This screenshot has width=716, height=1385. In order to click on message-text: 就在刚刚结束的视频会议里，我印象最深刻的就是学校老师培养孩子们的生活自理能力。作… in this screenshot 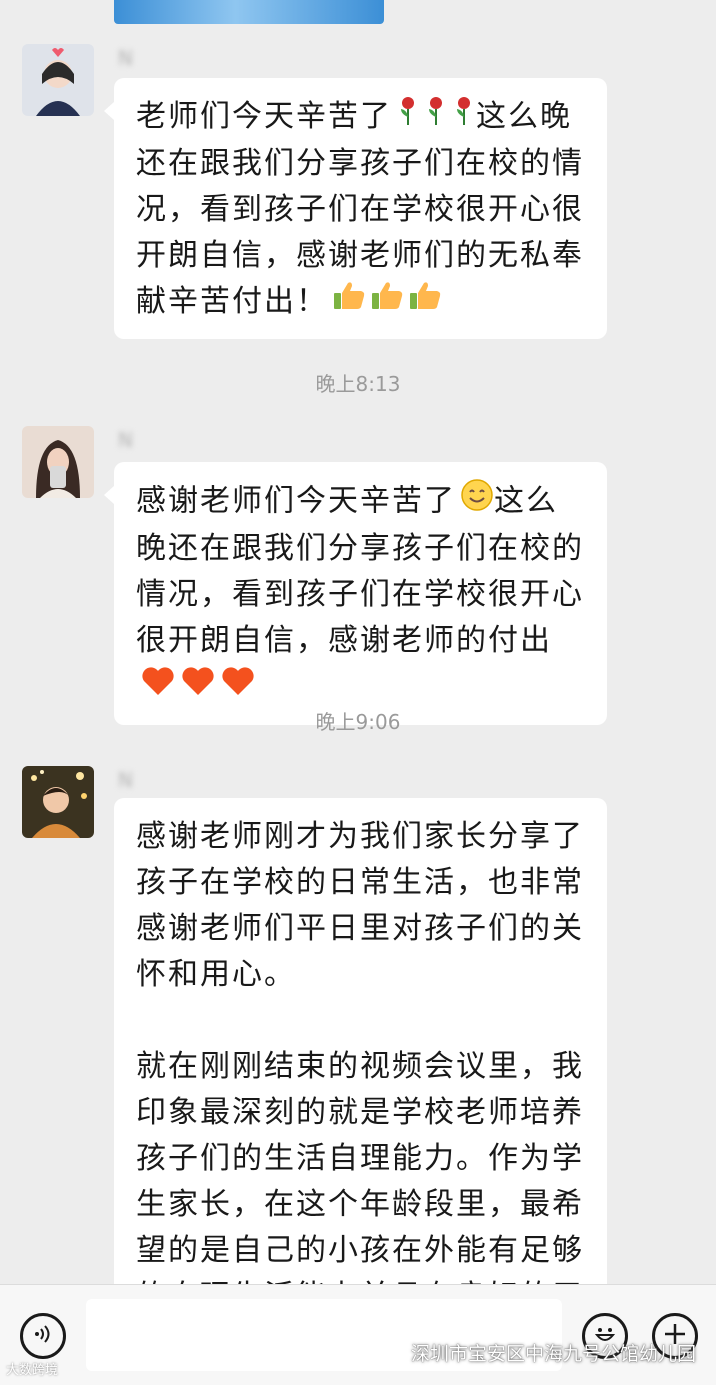, I will do `click(360, 1181)`.